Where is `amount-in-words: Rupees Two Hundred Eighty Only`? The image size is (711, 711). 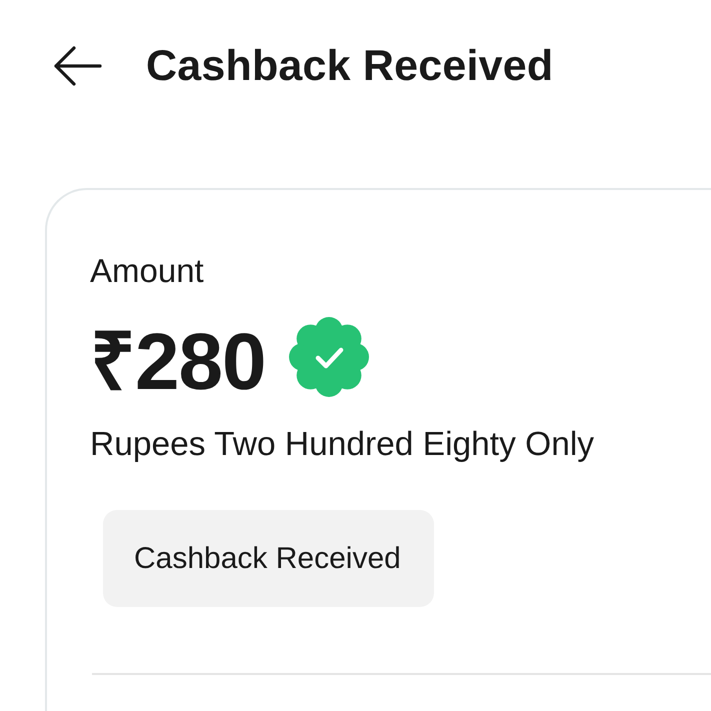
amount-in-words: Rupees Two Hundred Eighty Only is located at coordinates (342, 445).